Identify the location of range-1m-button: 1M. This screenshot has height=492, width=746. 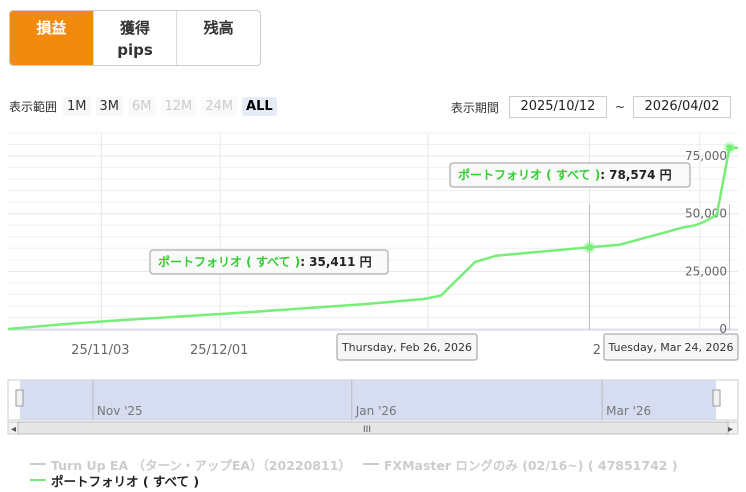
(77, 106).